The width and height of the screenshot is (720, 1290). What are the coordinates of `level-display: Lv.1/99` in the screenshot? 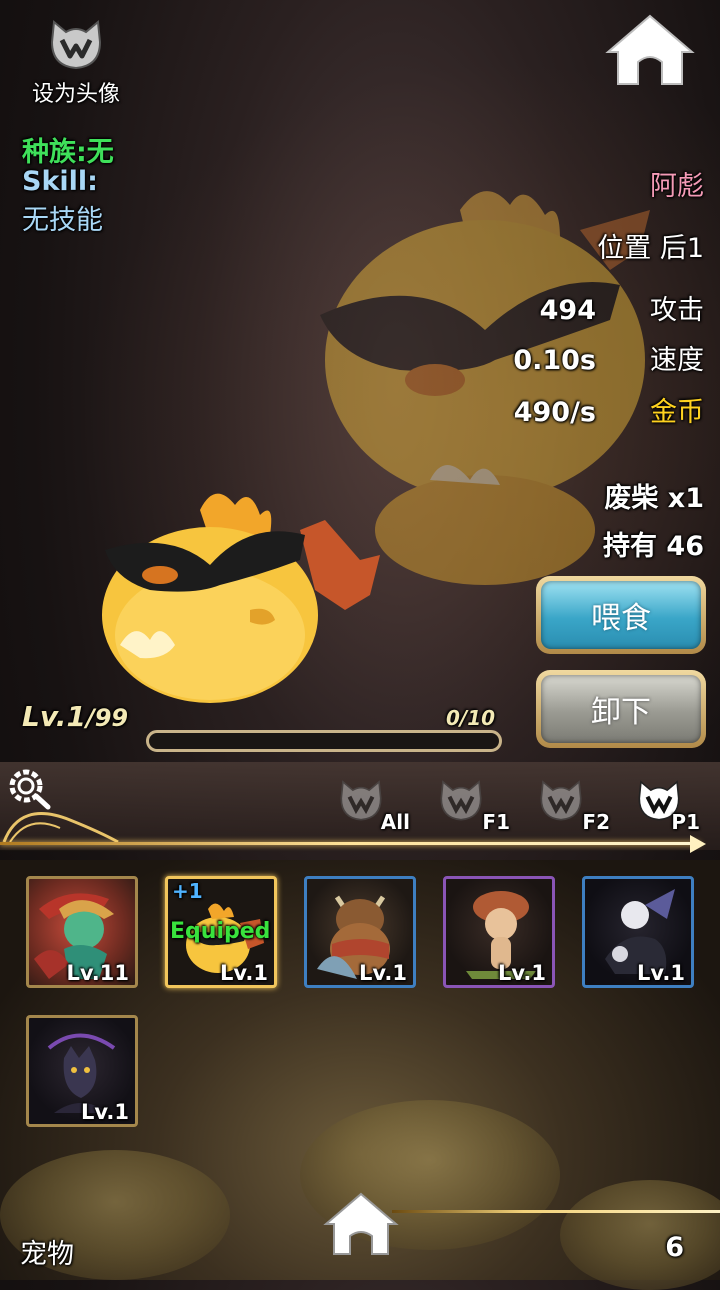 It's located at (75, 716).